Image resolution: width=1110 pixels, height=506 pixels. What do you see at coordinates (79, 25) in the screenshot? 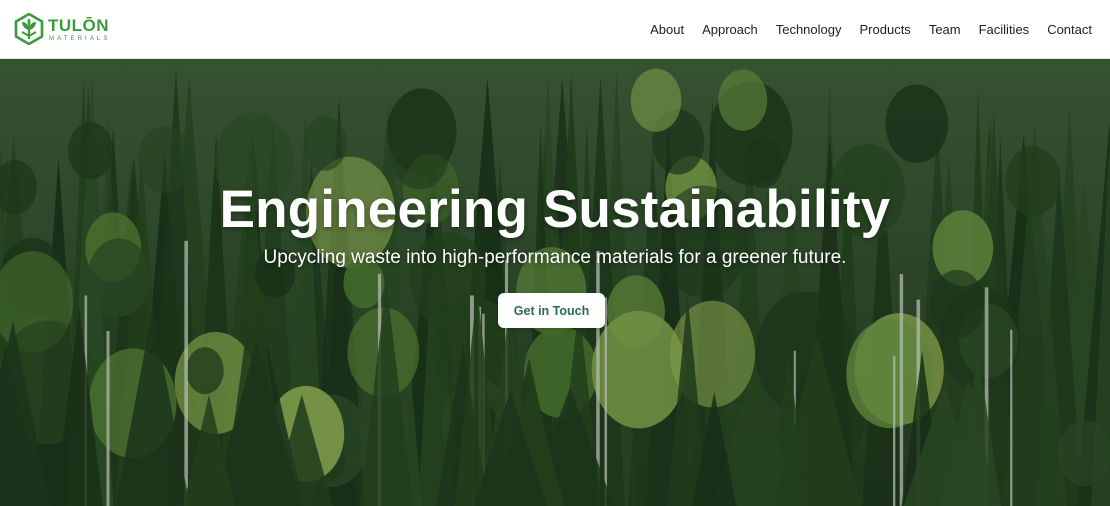
I see `brand-name: TULŌN` at bounding box center [79, 25].